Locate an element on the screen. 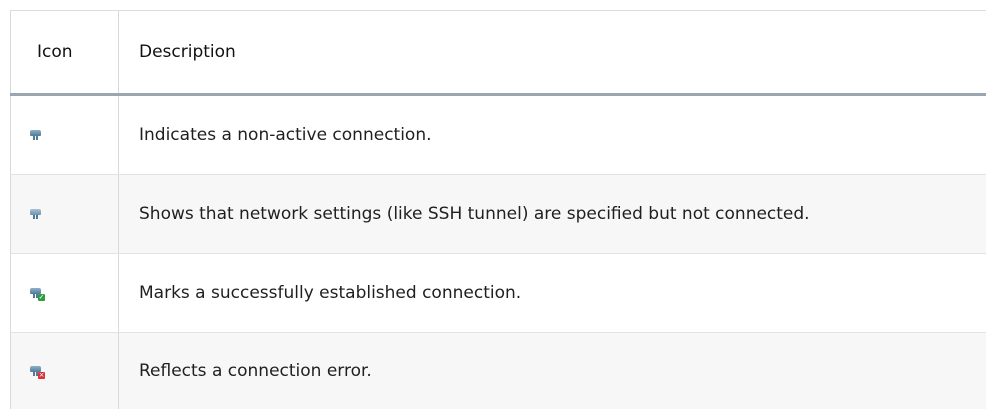  connection-network-configured-icon is located at coordinates (36, 214).